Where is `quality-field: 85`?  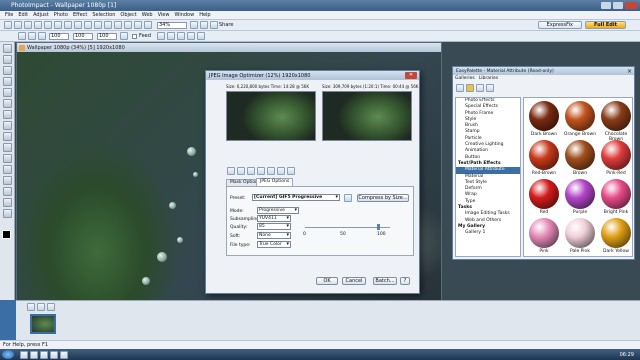
quality-field: 85 is located at coordinates (274, 226).